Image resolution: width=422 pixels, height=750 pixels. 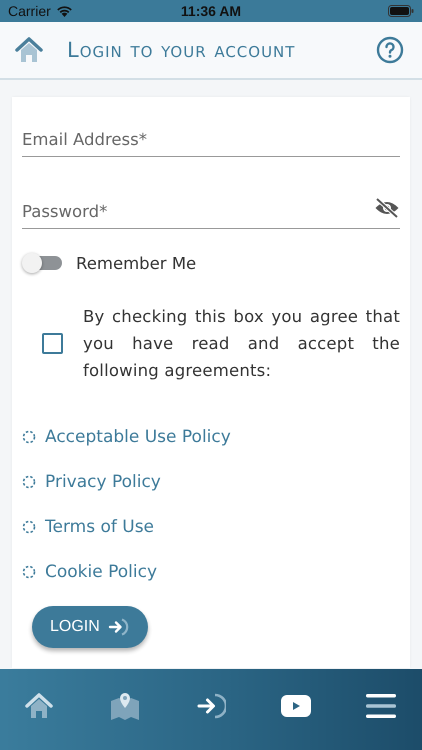 I want to click on input-field: Password*, so click(x=198, y=207).